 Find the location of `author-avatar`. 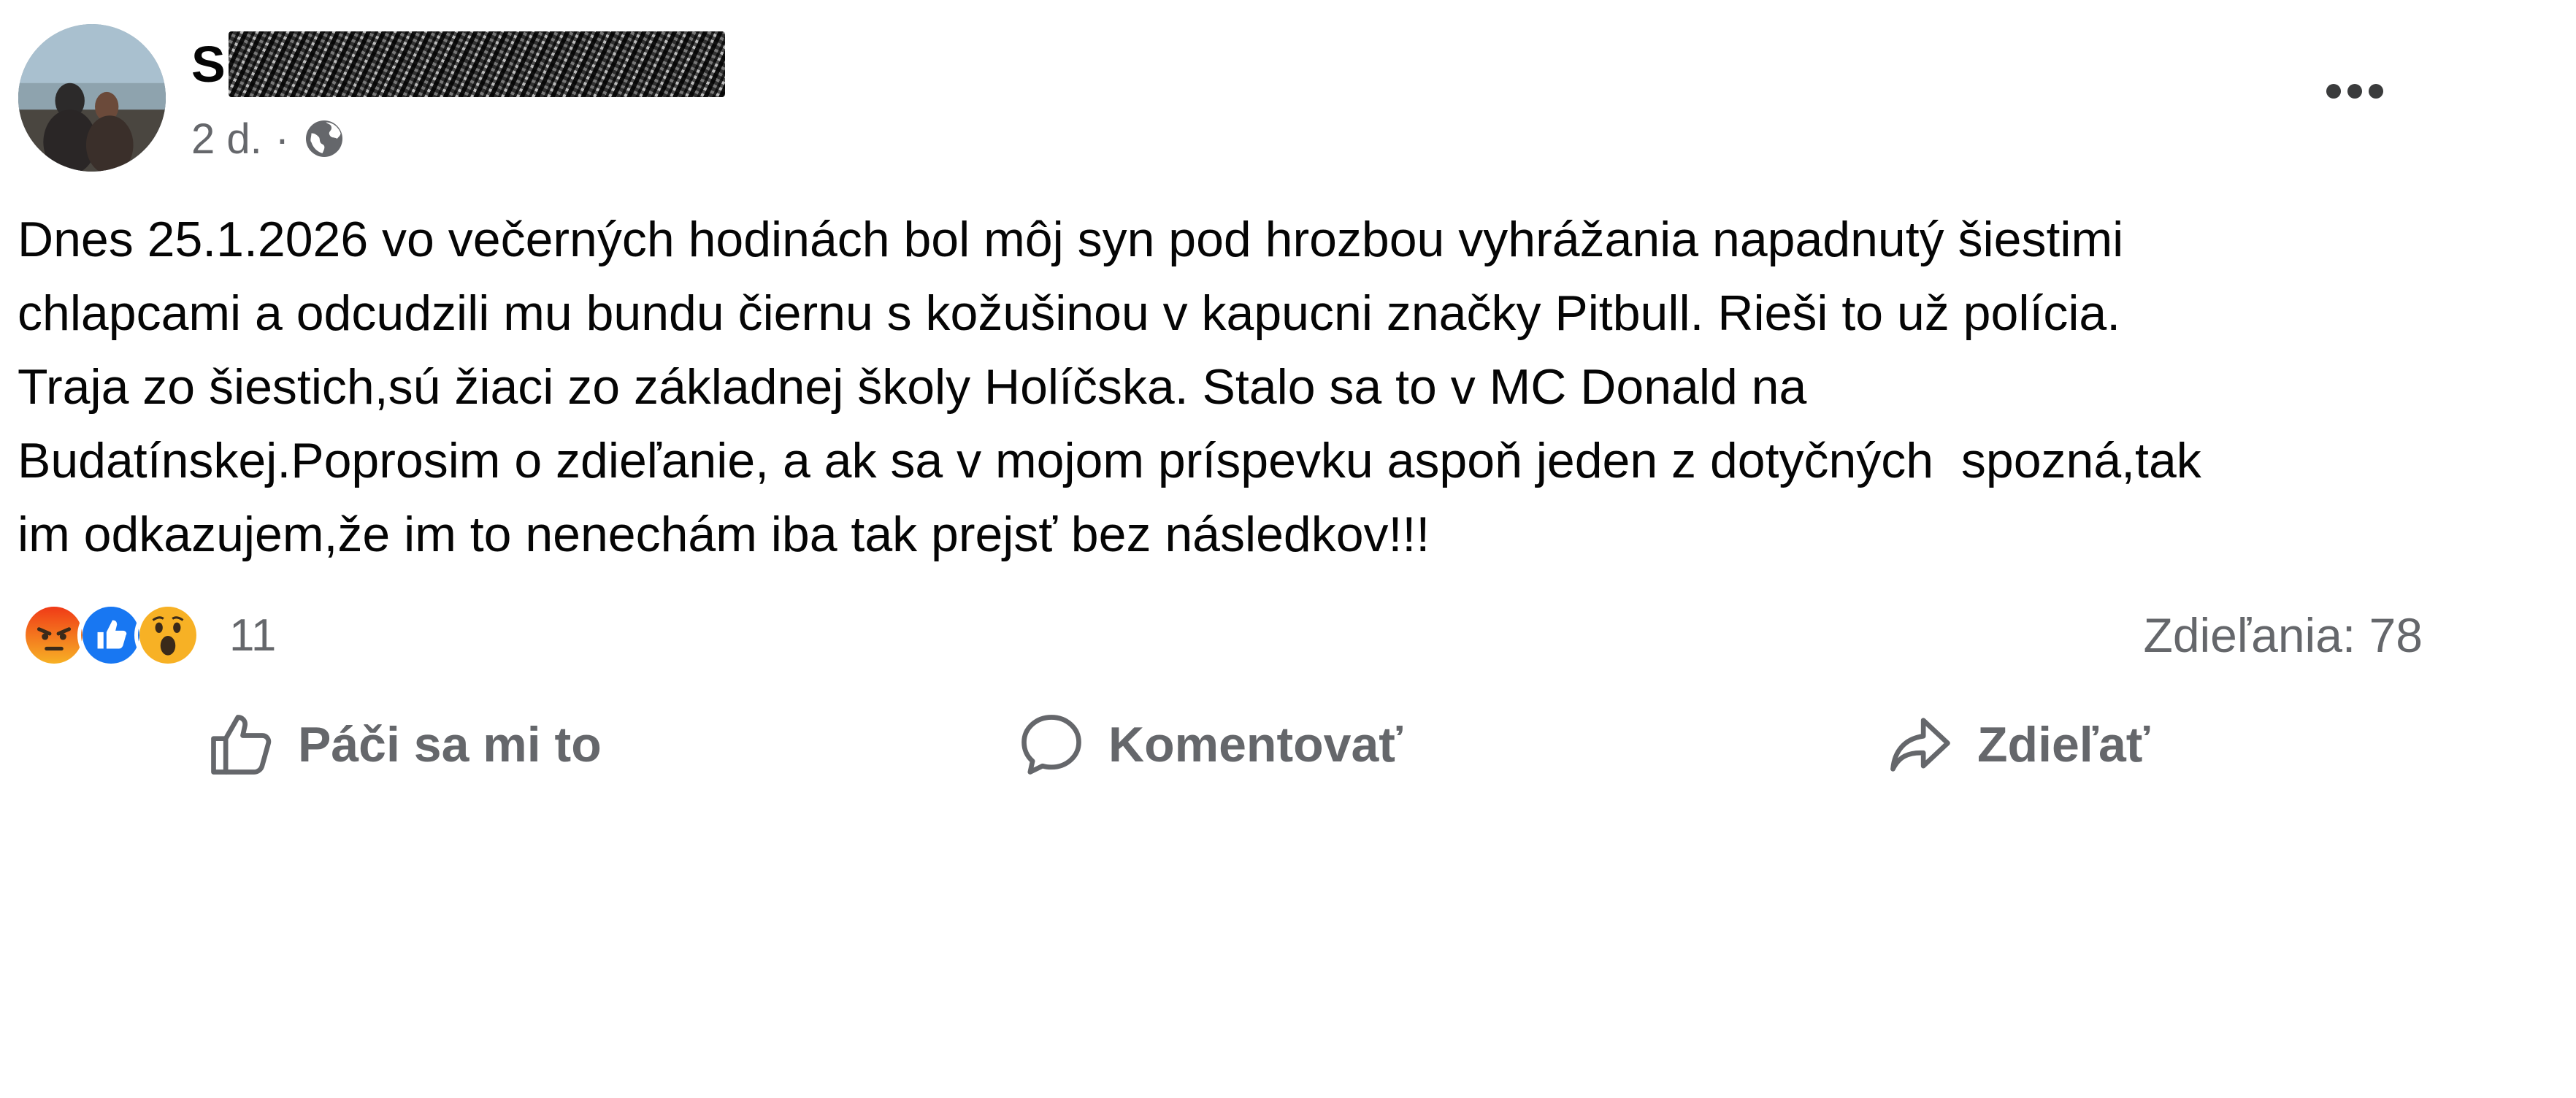

author-avatar is located at coordinates (92, 98).